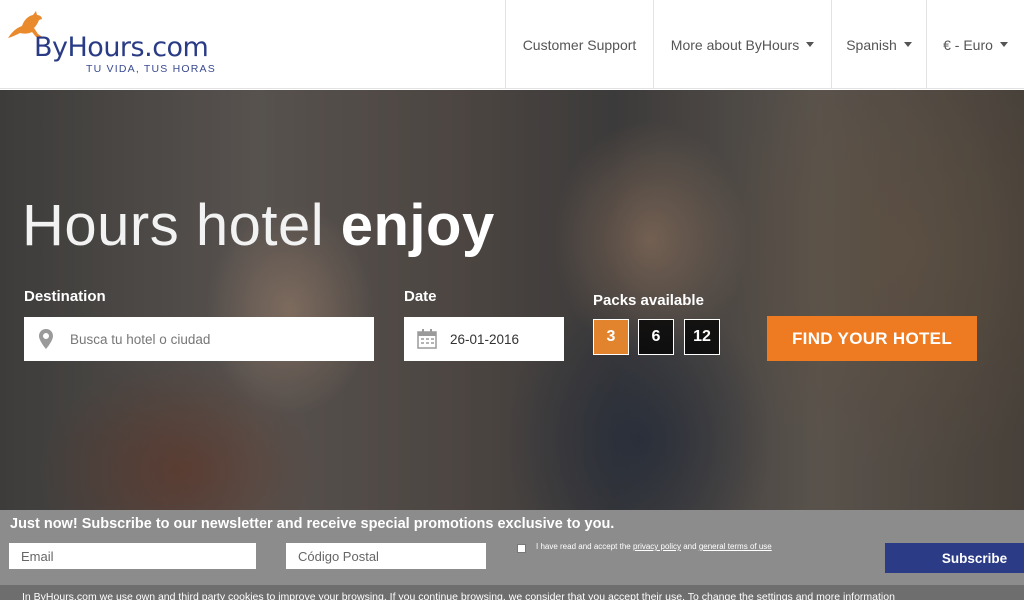 This screenshot has height=600, width=1024. I want to click on logo-tagline: TU VIDA, TUS HORAS, so click(151, 69).